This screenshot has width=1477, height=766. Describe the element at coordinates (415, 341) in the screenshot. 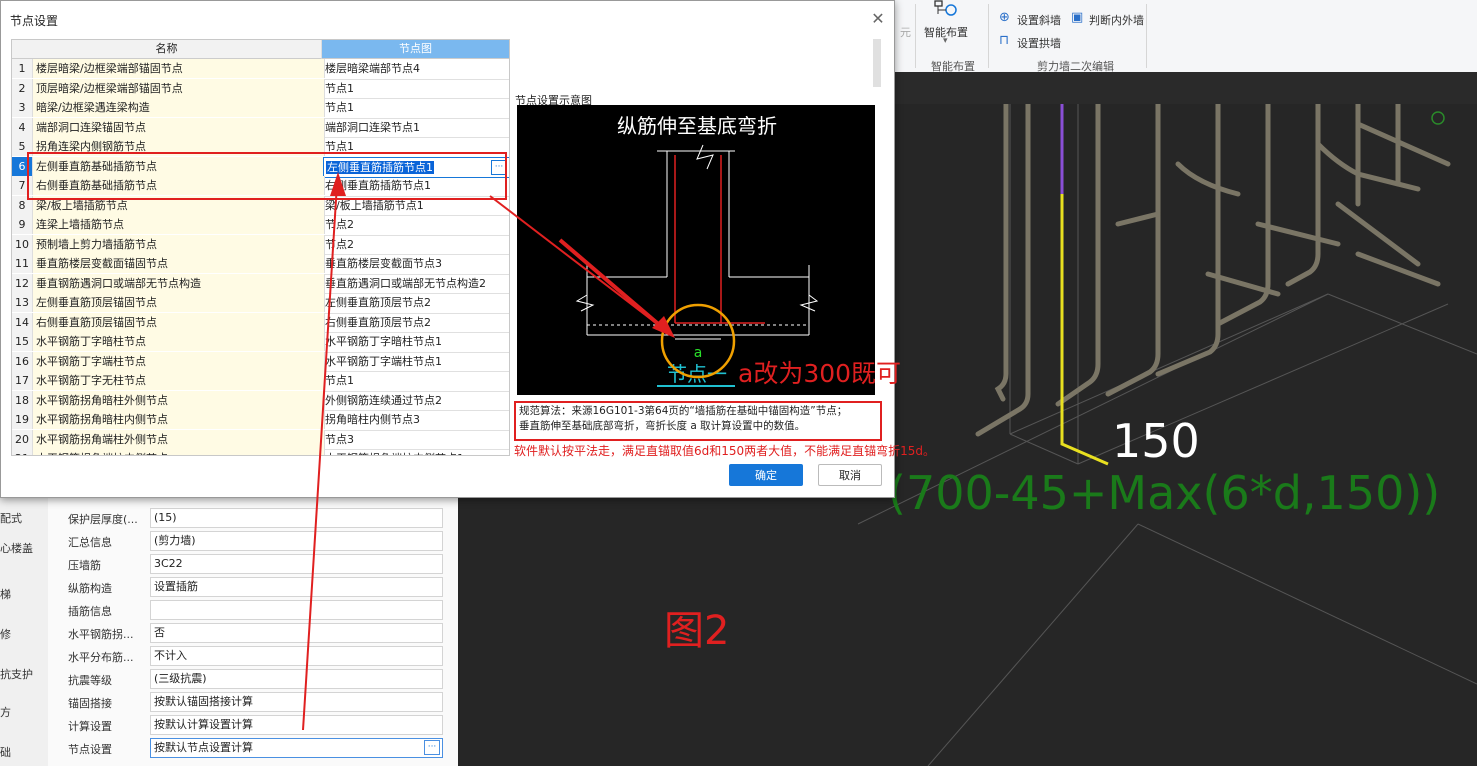

I see `row-node-cell: 水平钢筋丁字暗柱节点1` at that location.